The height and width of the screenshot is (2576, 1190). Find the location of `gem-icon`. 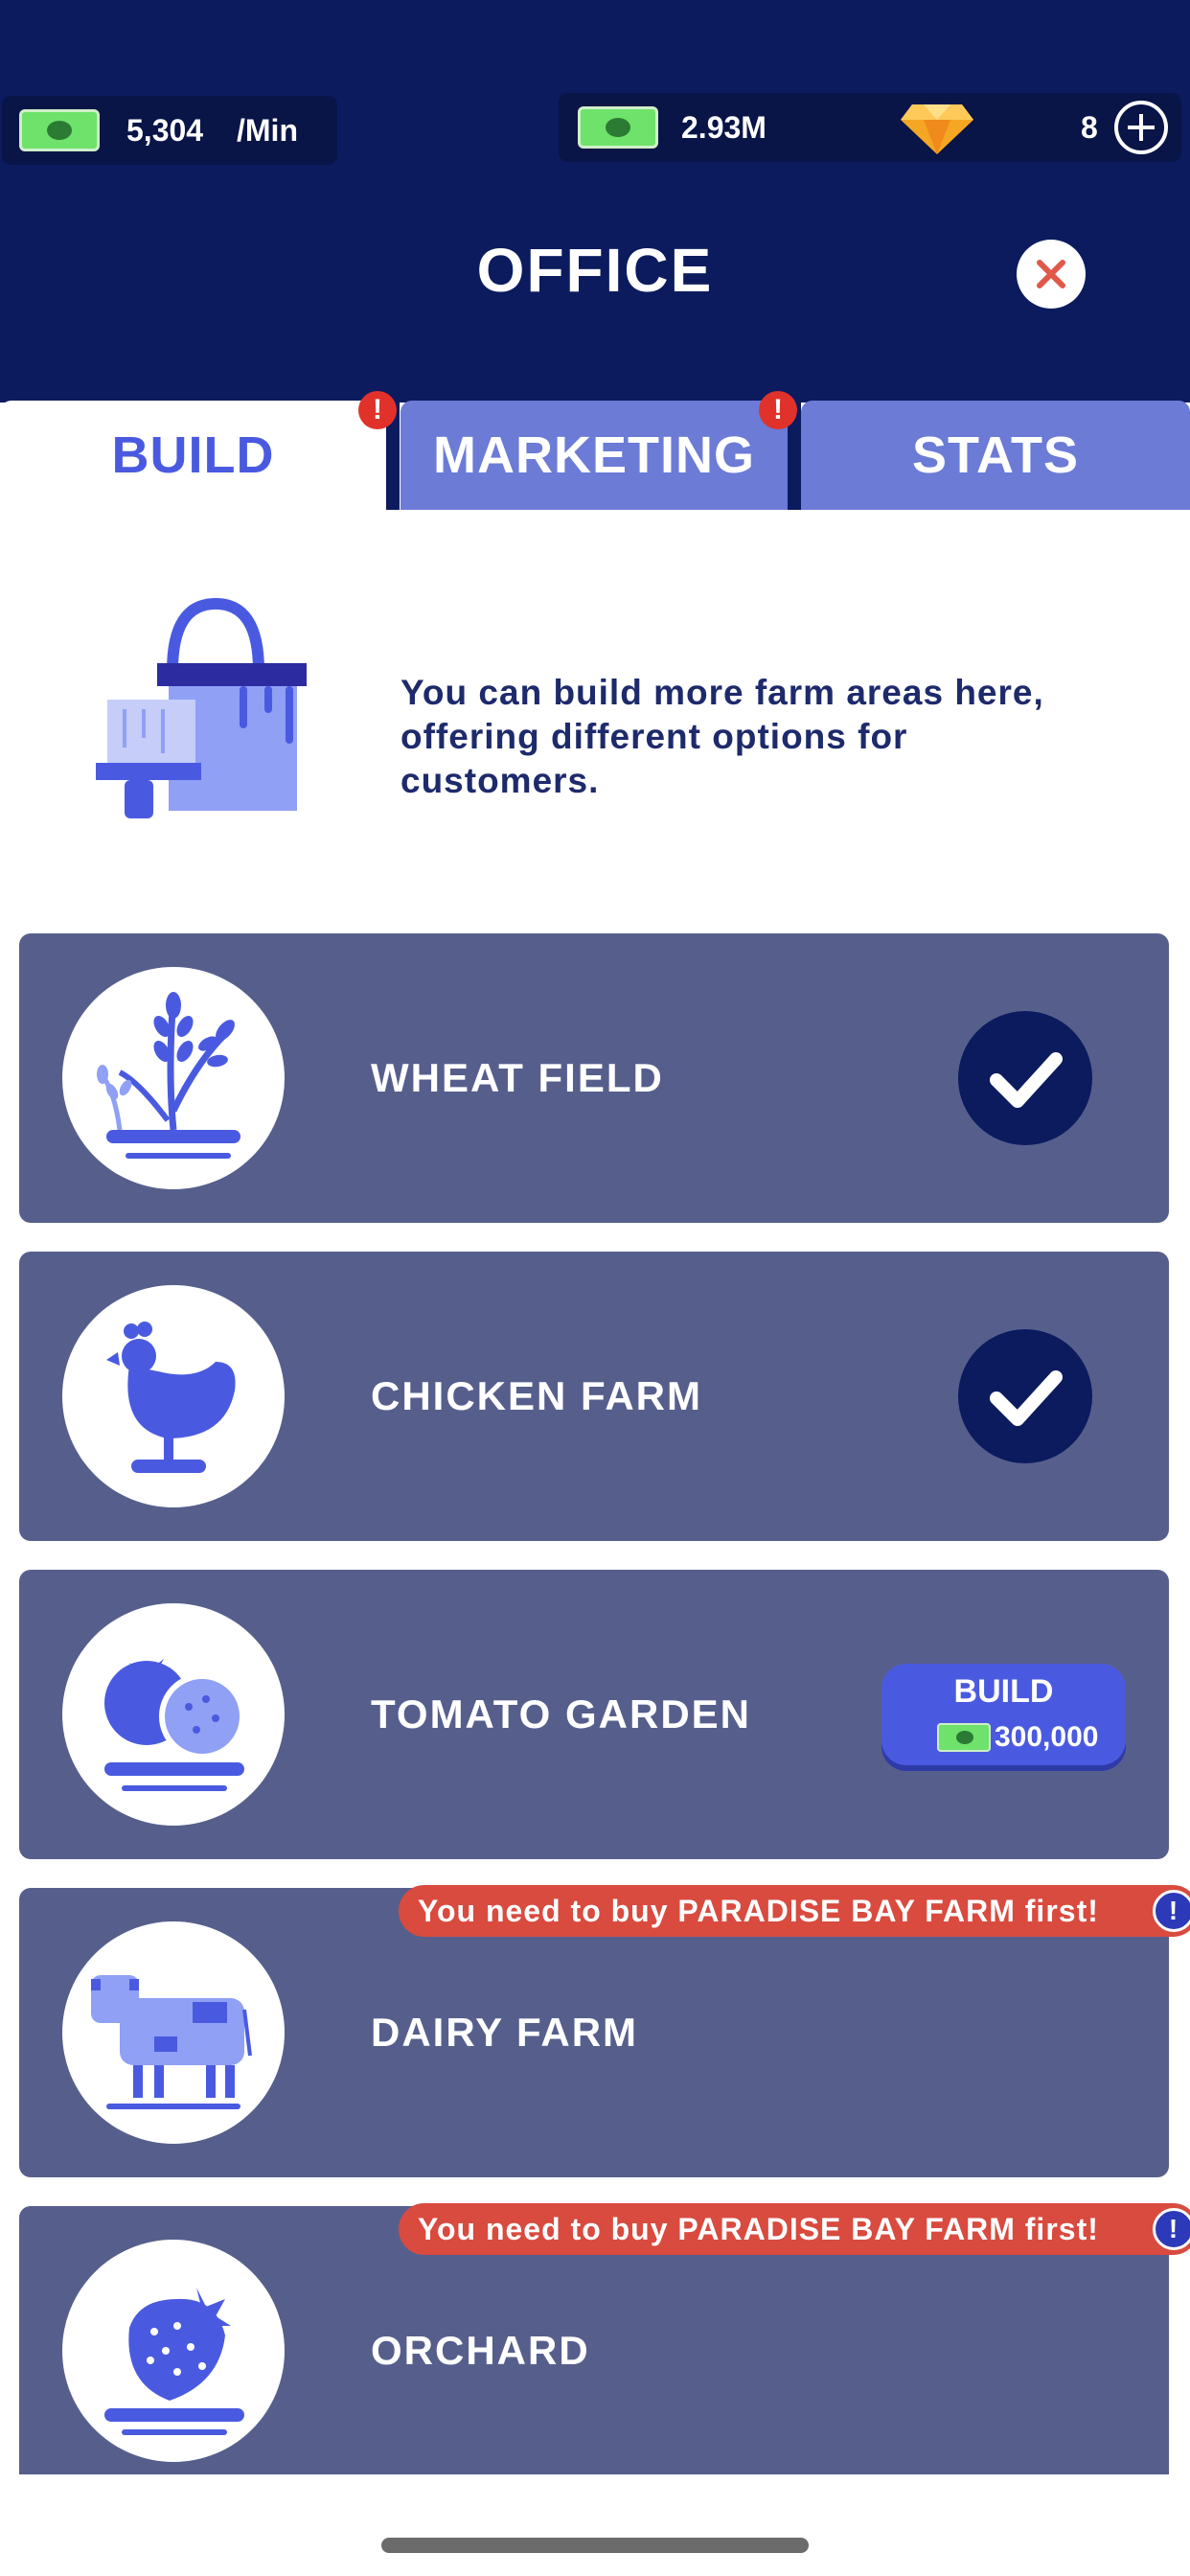

gem-icon is located at coordinates (937, 129).